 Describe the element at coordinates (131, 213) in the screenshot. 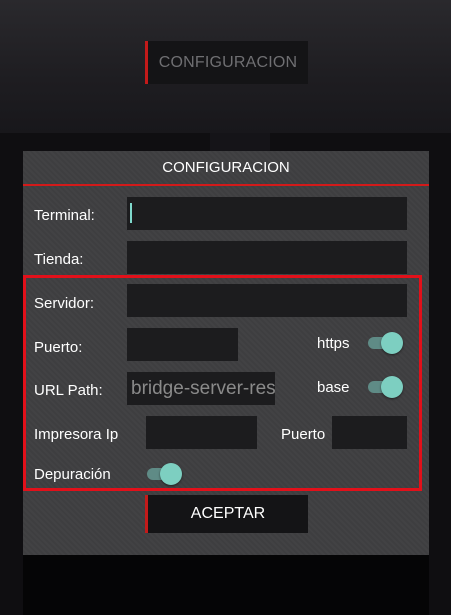

I see `text-caret` at that location.